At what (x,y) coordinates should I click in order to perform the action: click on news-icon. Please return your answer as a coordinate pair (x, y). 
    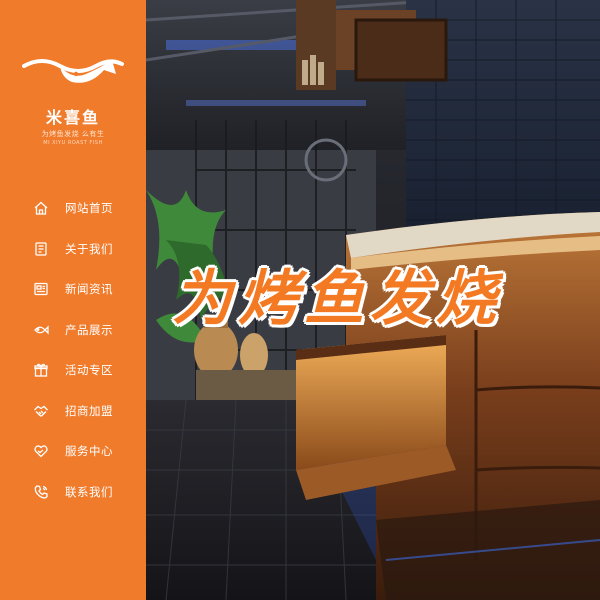
    Looking at the image, I should click on (41, 289).